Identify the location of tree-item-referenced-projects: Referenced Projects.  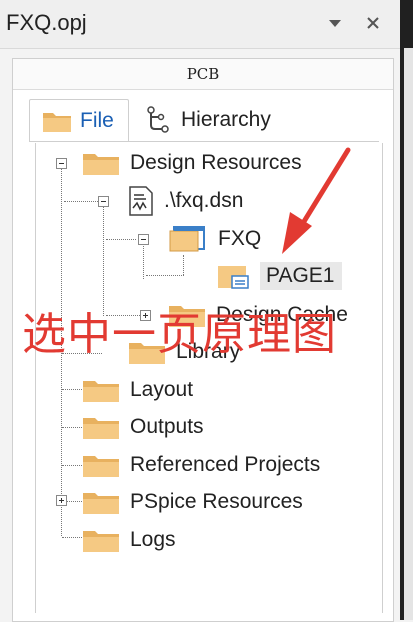
(201, 465).